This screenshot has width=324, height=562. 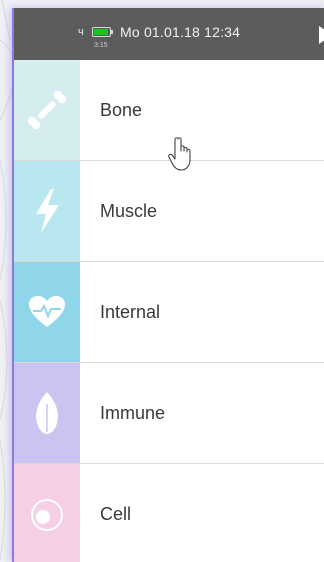 I want to click on status-bar: ч 3:15 Mo 01.01.18 12:34, so click(x=169, y=34).